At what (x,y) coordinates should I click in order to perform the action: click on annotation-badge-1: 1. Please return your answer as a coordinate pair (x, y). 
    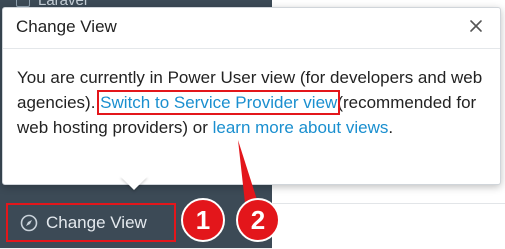
    Looking at the image, I should click on (203, 220).